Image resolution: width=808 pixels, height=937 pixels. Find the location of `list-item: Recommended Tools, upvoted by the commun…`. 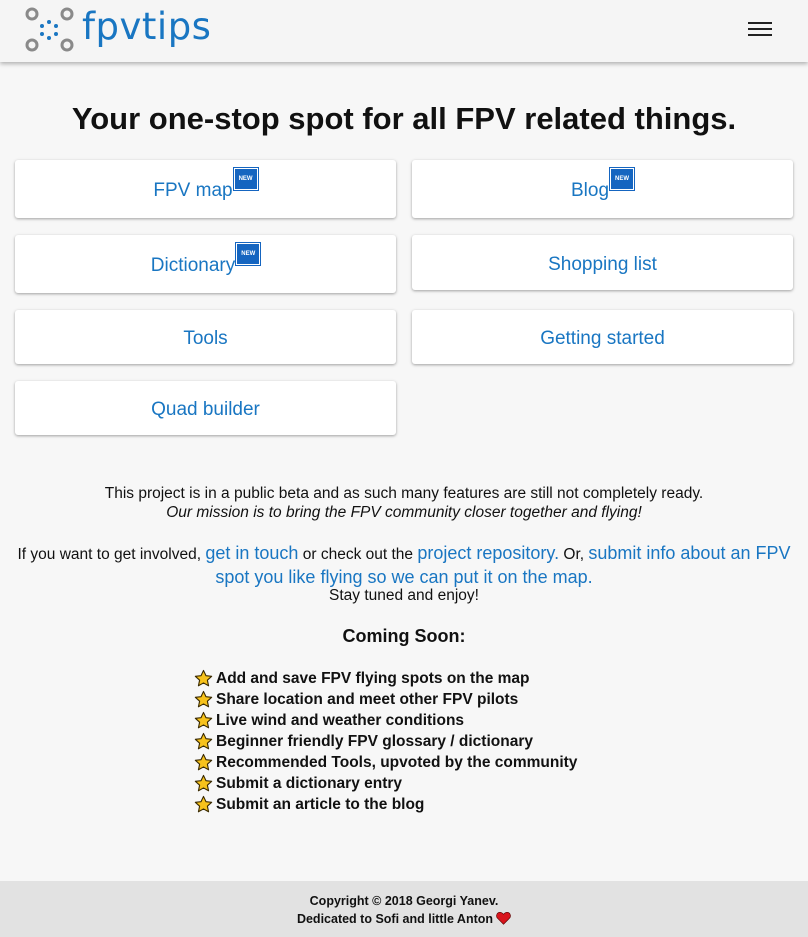

list-item: Recommended Tools, upvoted by the commun… is located at coordinates (385, 762).